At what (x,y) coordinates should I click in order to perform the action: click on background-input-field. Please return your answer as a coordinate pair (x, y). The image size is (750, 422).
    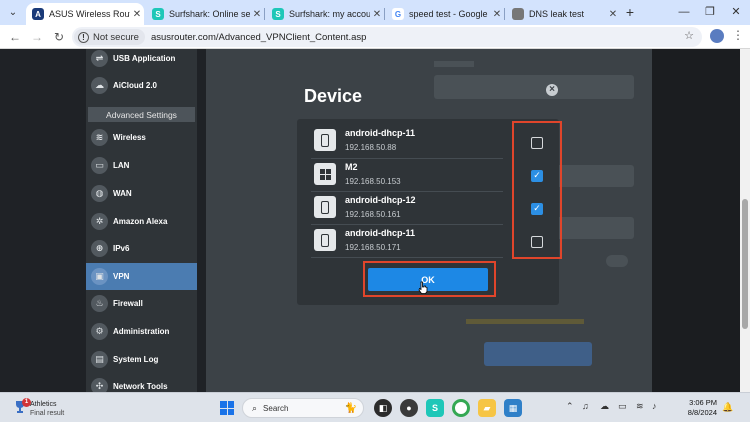
    Looking at the image, I should click on (534, 87).